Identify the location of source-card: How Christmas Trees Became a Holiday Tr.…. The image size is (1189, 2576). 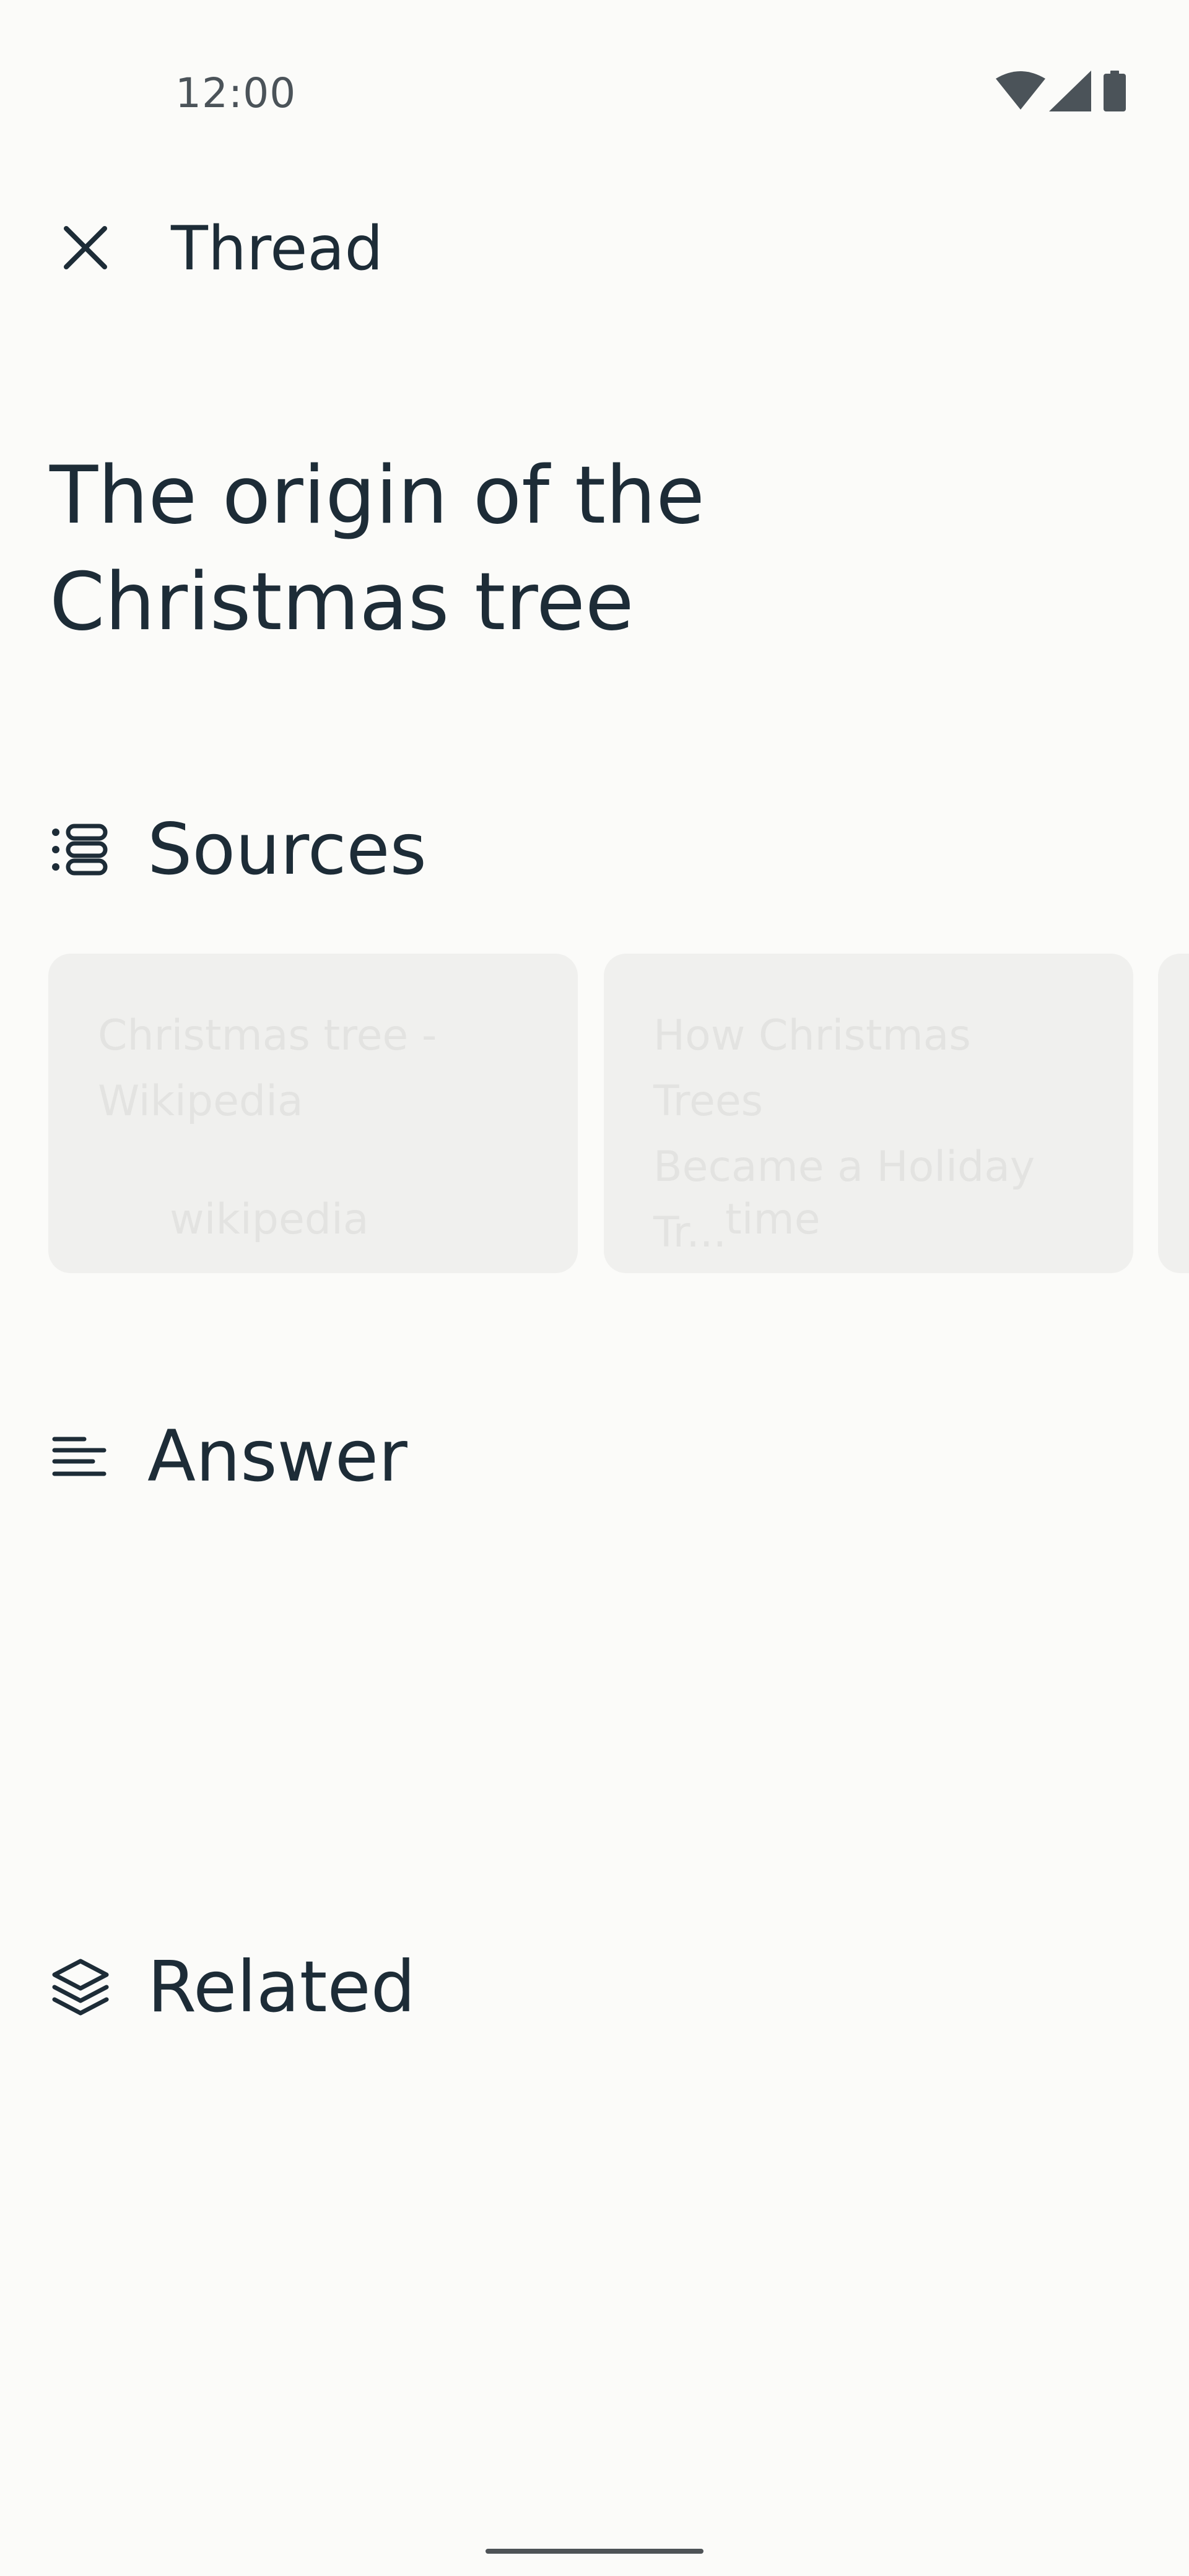
(868, 1113).